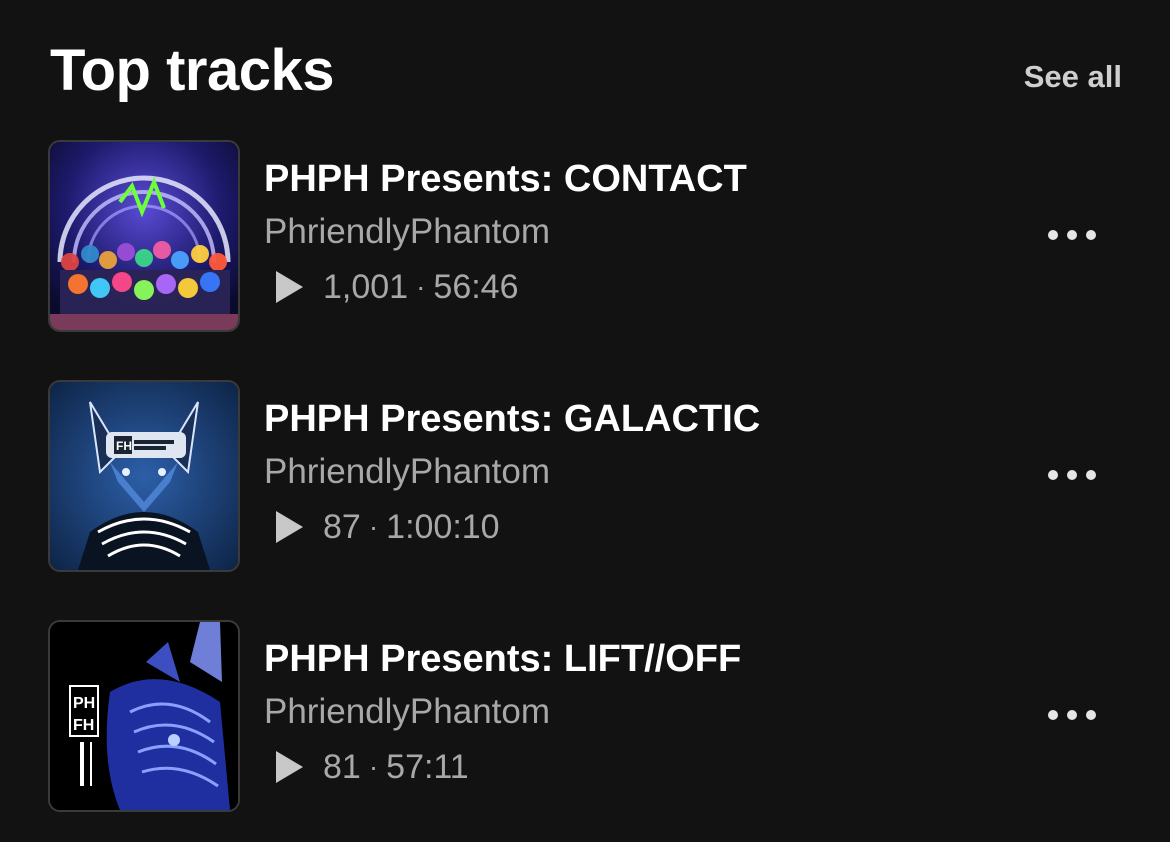  Describe the element at coordinates (84, 703) in the screenshot. I see `artwork-logo-top: PH` at that location.